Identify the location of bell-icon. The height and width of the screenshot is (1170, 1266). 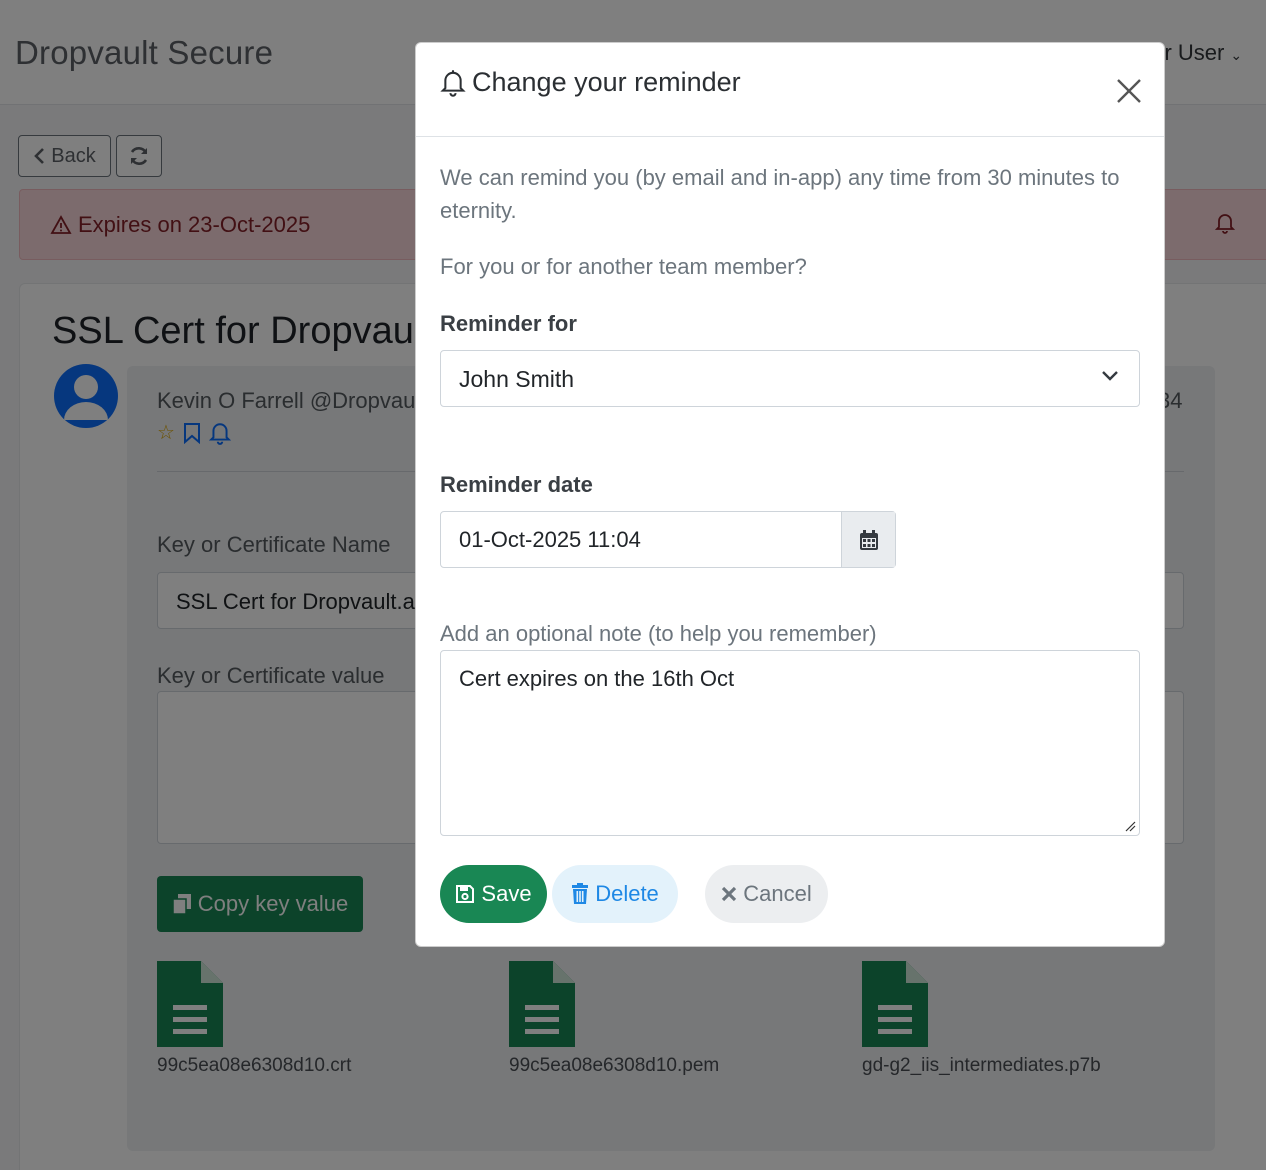
(453, 83).